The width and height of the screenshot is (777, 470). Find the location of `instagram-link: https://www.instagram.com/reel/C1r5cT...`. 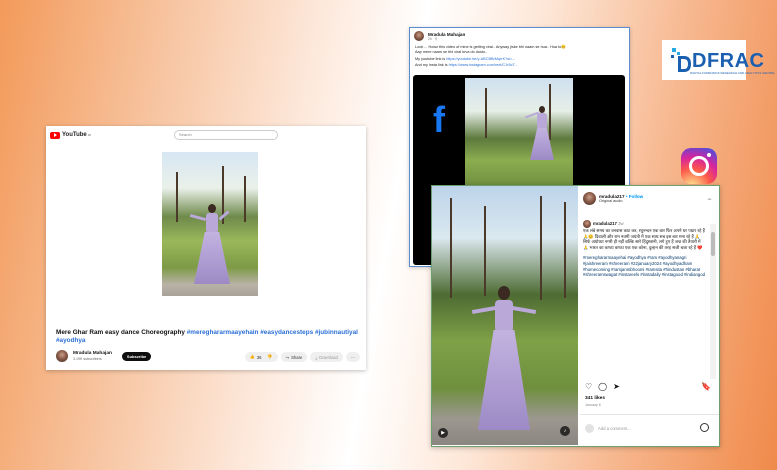

instagram-link: https://www.instagram.com/reel/C1r5cT... is located at coordinates (483, 65).